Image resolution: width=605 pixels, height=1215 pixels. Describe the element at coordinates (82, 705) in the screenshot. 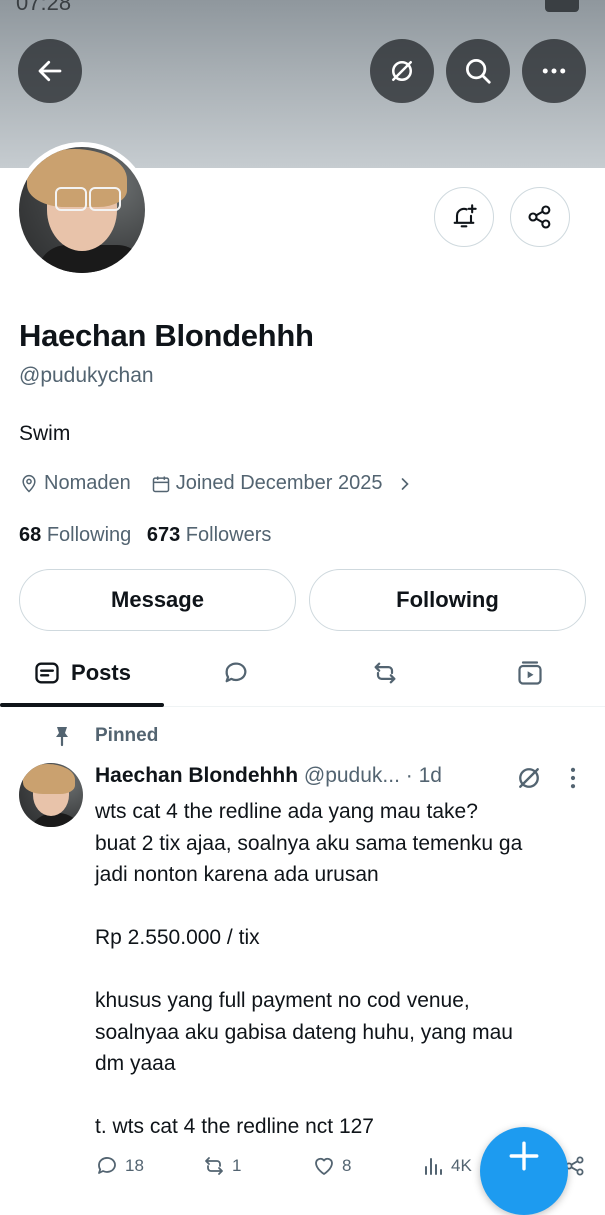

I see `active-tab-indicator` at that location.